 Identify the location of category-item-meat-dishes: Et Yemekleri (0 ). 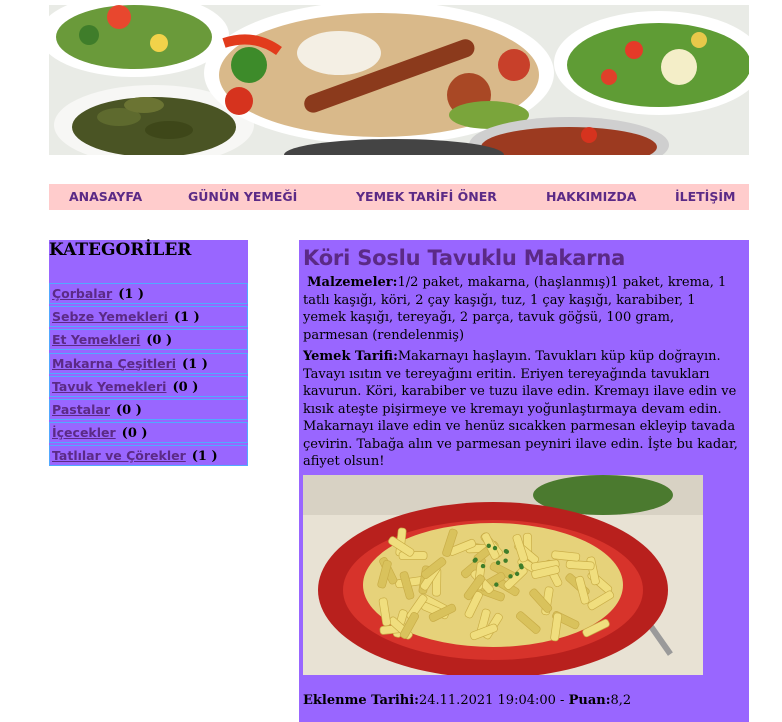
(148, 340).